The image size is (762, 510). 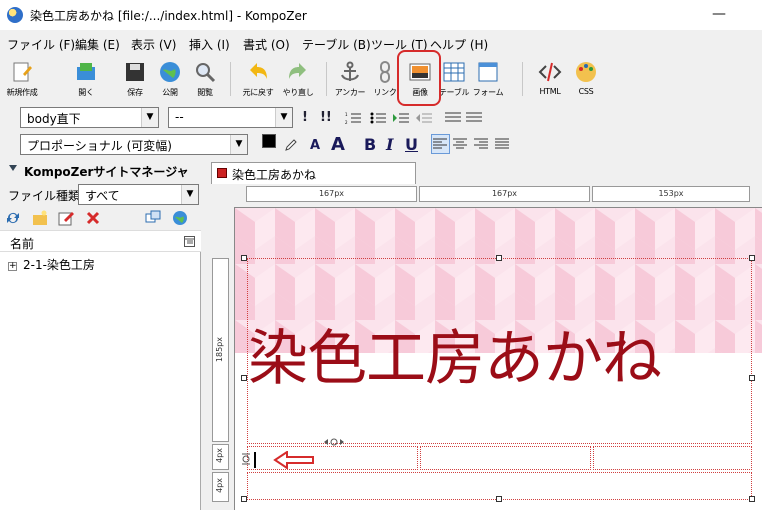 I want to click on font-larger-button: A, so click(x=338, y=144).